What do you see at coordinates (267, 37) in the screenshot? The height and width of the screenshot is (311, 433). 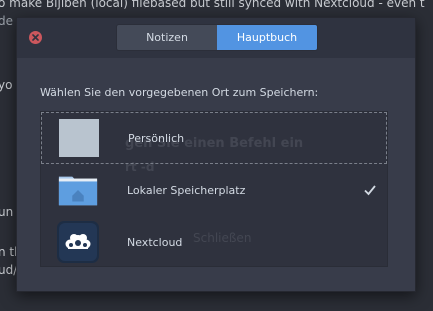 I see `tab-hauptbuch: Hauptbuch` at bounding box center [267, 37].